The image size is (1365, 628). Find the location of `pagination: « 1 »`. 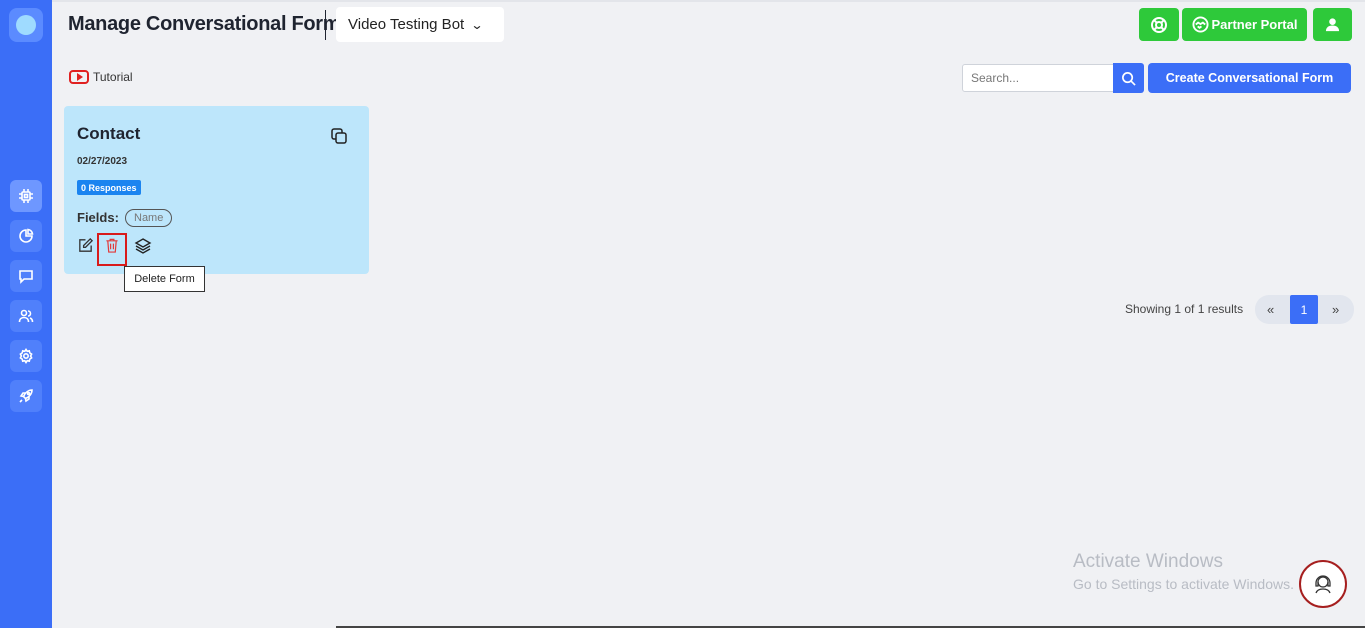

pagination: « 1 » is located at coordinates (1304, 309).